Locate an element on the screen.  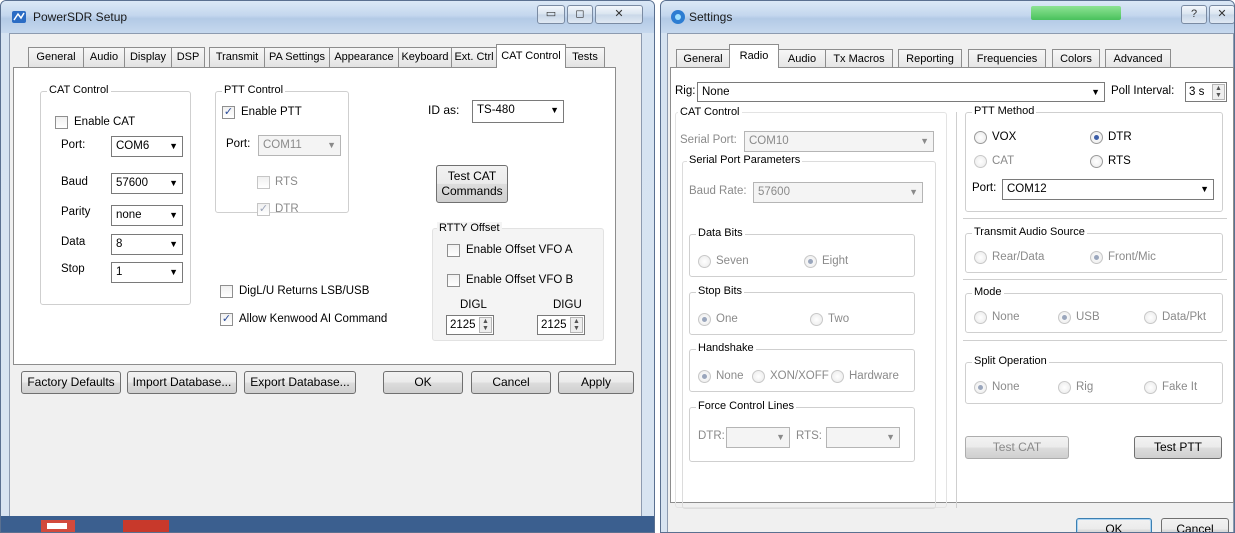
data-select: 8 ▼ is located at coordinates (147, 244).